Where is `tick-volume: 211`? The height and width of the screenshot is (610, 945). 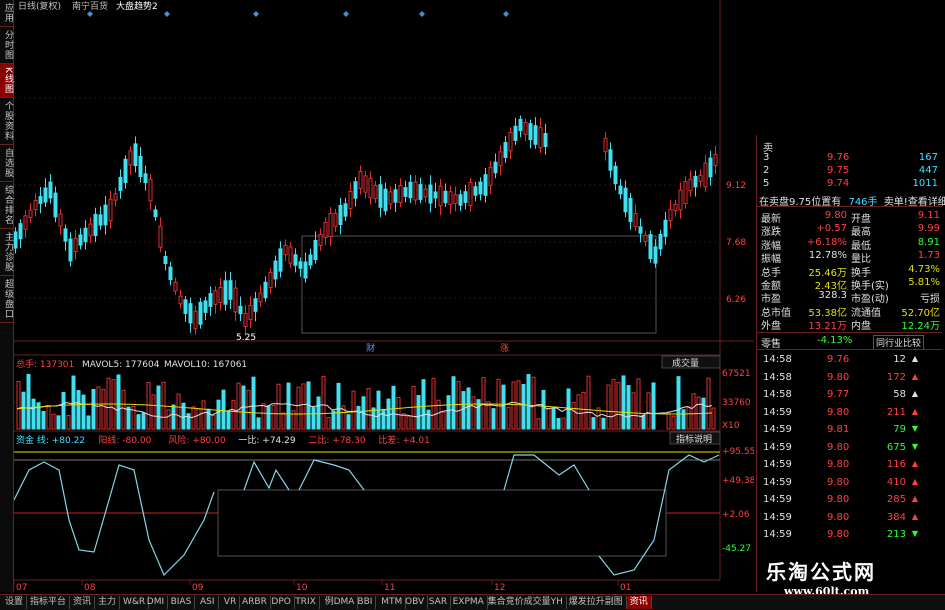 tick-volume: 211 is located at coordinates (896, 412).